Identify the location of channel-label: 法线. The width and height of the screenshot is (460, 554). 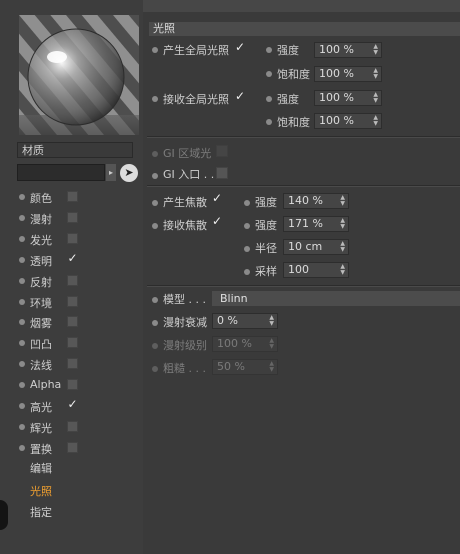
(41, 365).